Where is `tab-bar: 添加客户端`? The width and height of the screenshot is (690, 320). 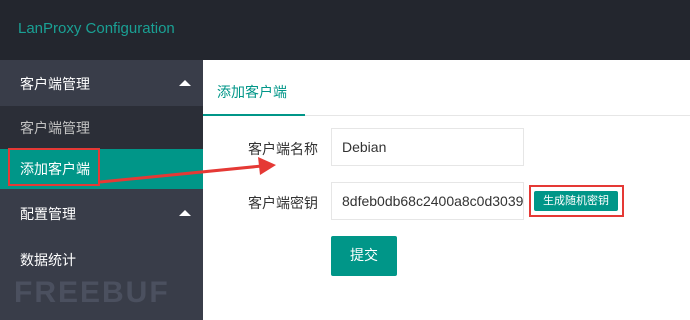
tab-bar: 添加客户端 is located at coordinates (446, 88).